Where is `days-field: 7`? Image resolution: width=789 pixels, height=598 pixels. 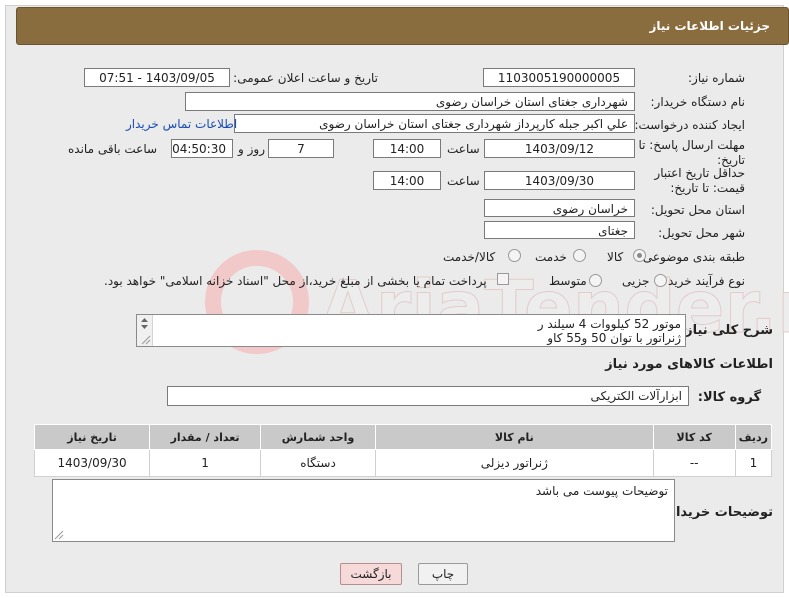
days-field: 7 is located at coordinates (301, 148).